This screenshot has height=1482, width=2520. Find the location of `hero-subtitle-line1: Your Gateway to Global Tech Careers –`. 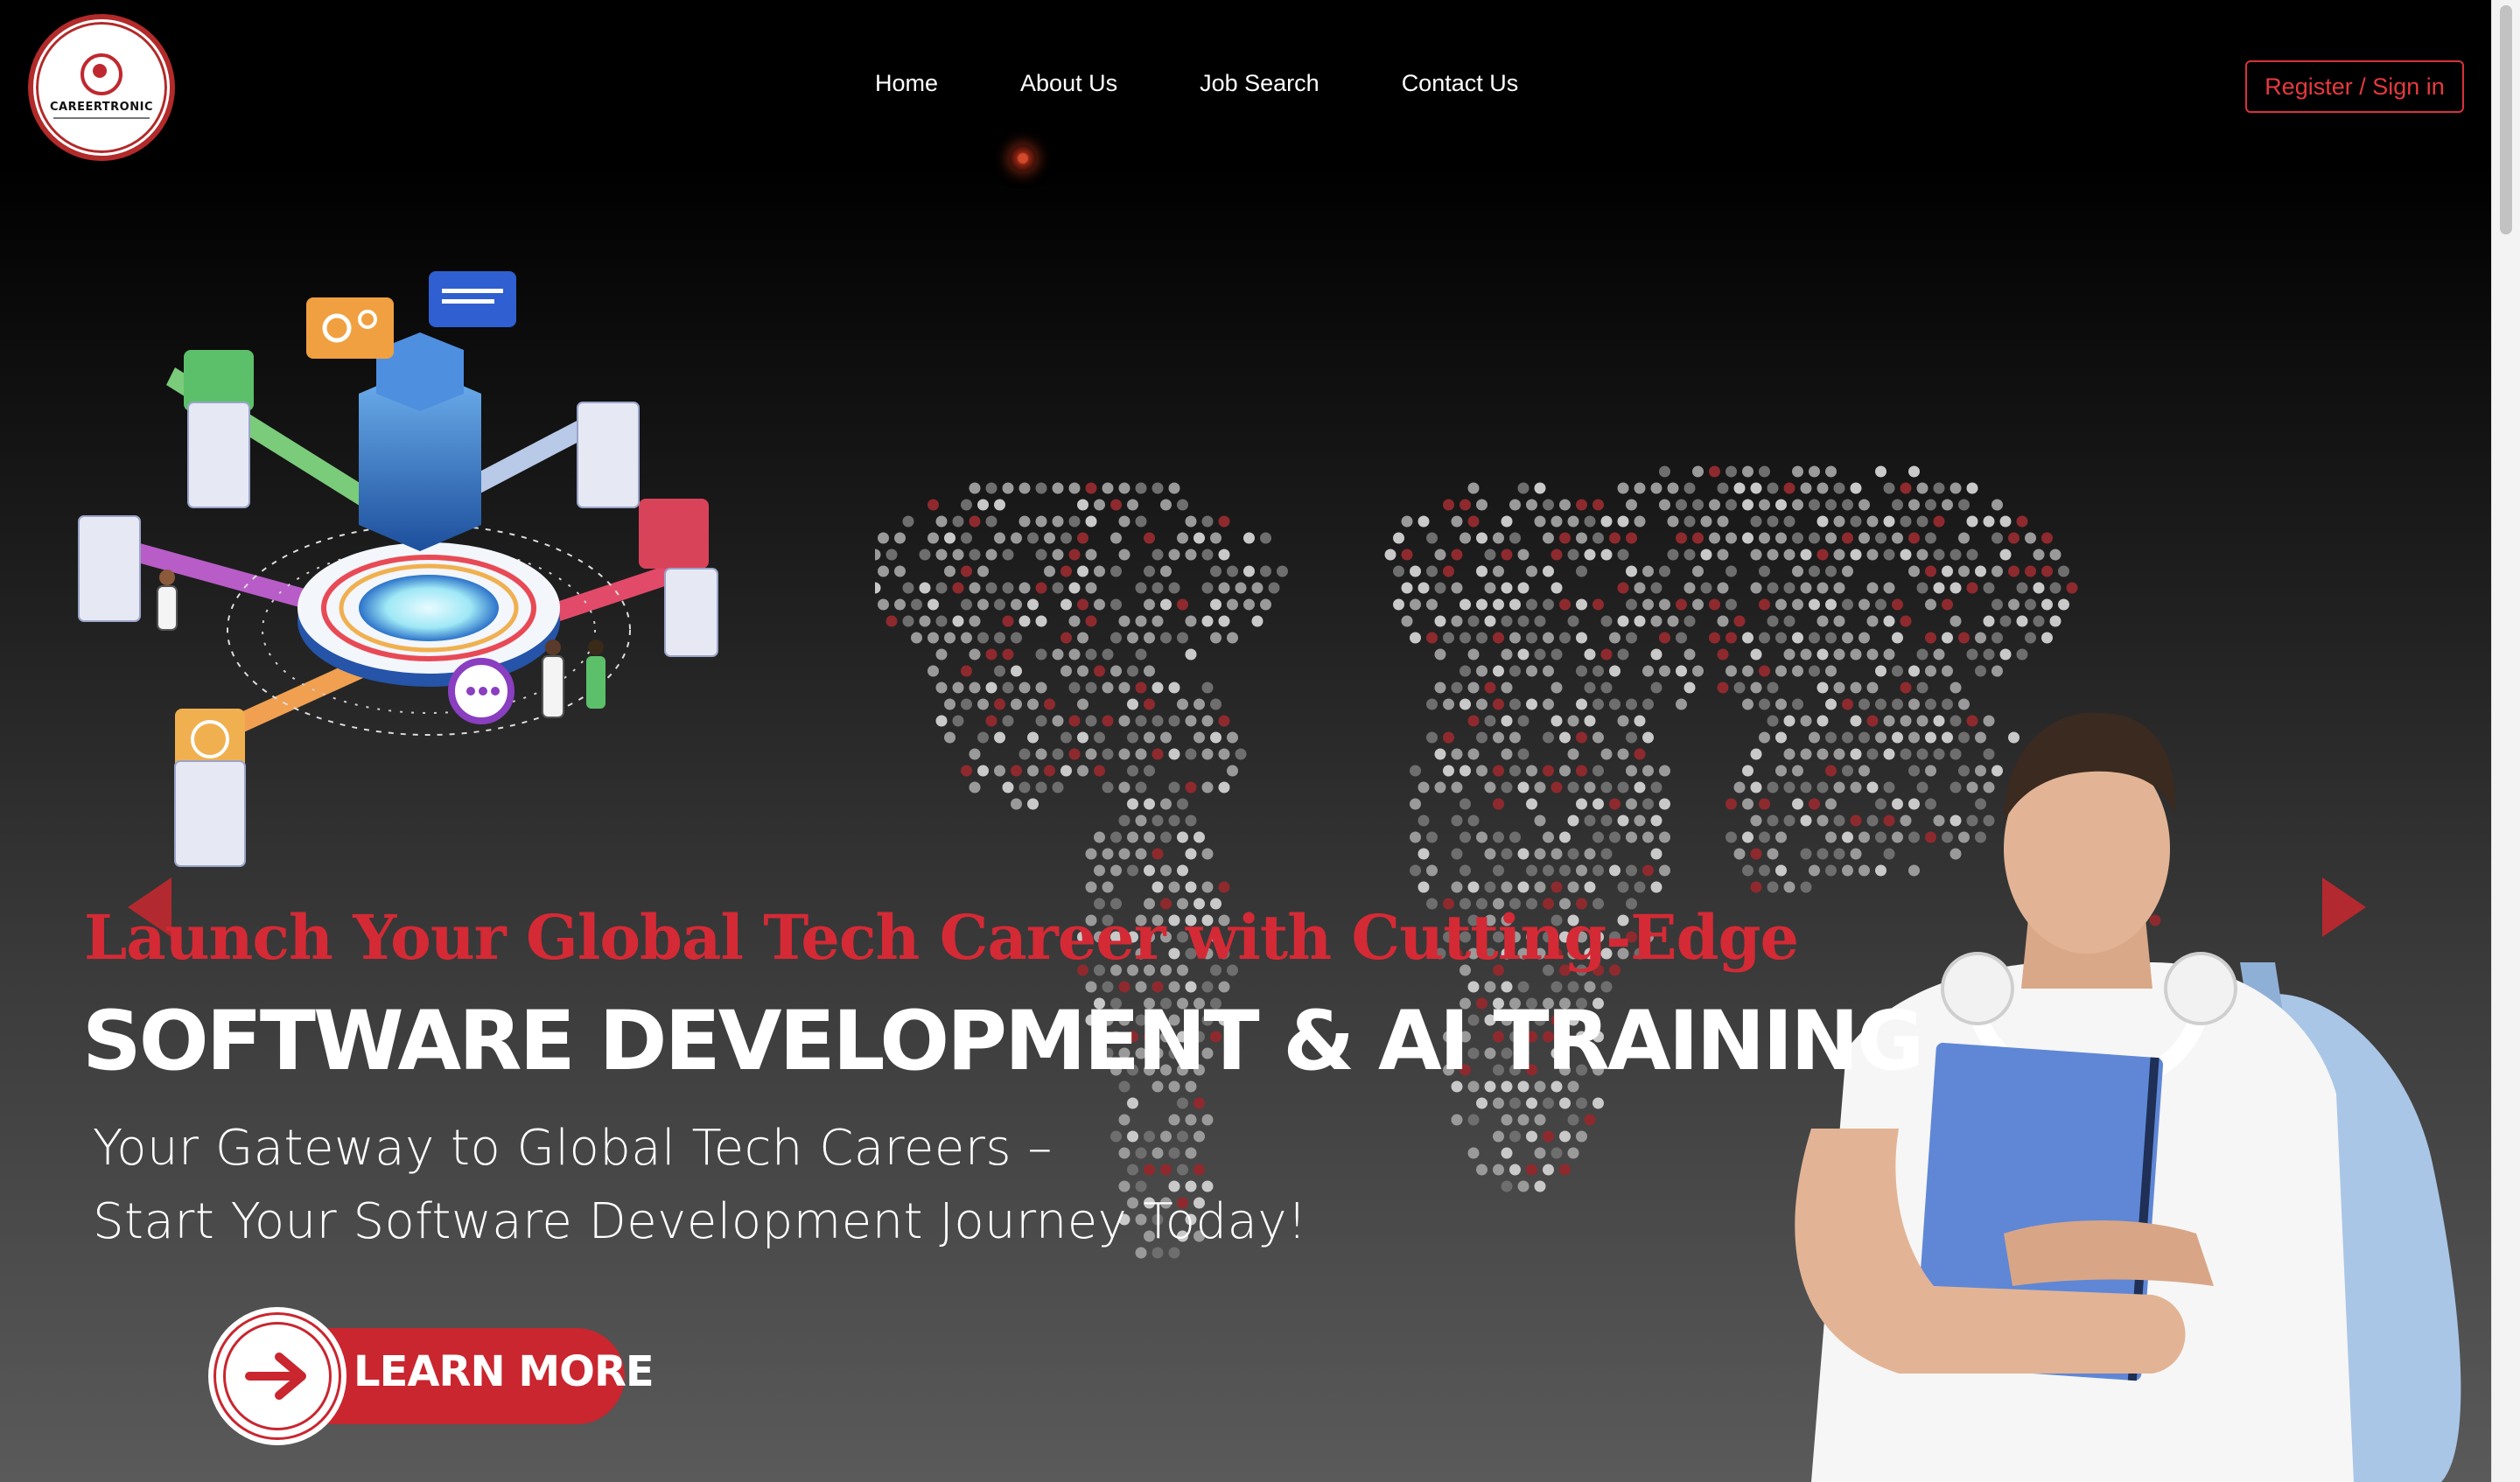

hero-subtitle-line1: Your Gateway to Global Tech Careers – is located at coordinates (573, 1148).